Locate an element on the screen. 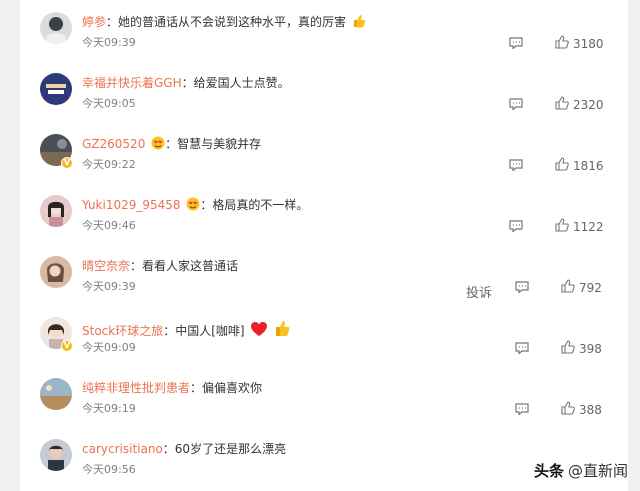  comment-time: 今天09:09 is located at coordinates (109, 347).